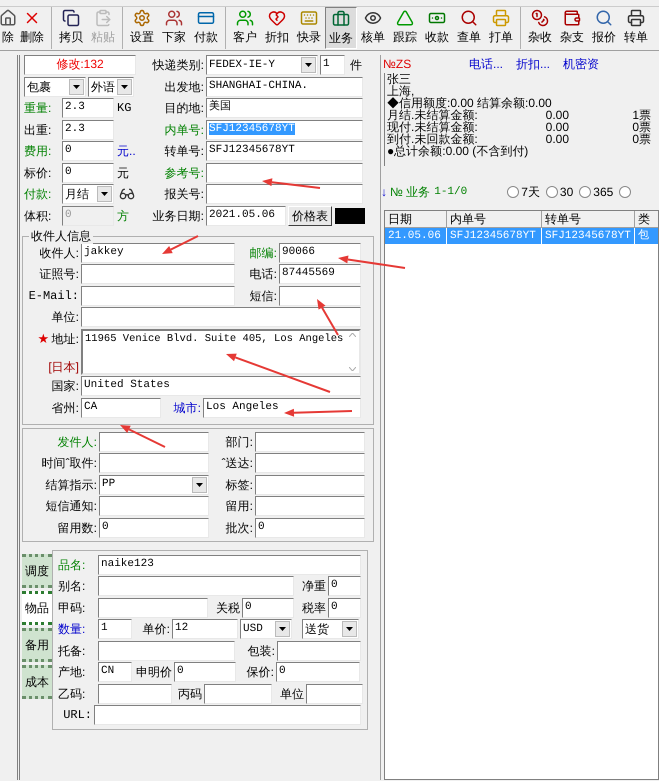 This screenshot has width=659, height=781. What do you see at coordinates (88, 194) in the screenshot?
I see `dropdown: 月结` at bounding box center [88, 194].